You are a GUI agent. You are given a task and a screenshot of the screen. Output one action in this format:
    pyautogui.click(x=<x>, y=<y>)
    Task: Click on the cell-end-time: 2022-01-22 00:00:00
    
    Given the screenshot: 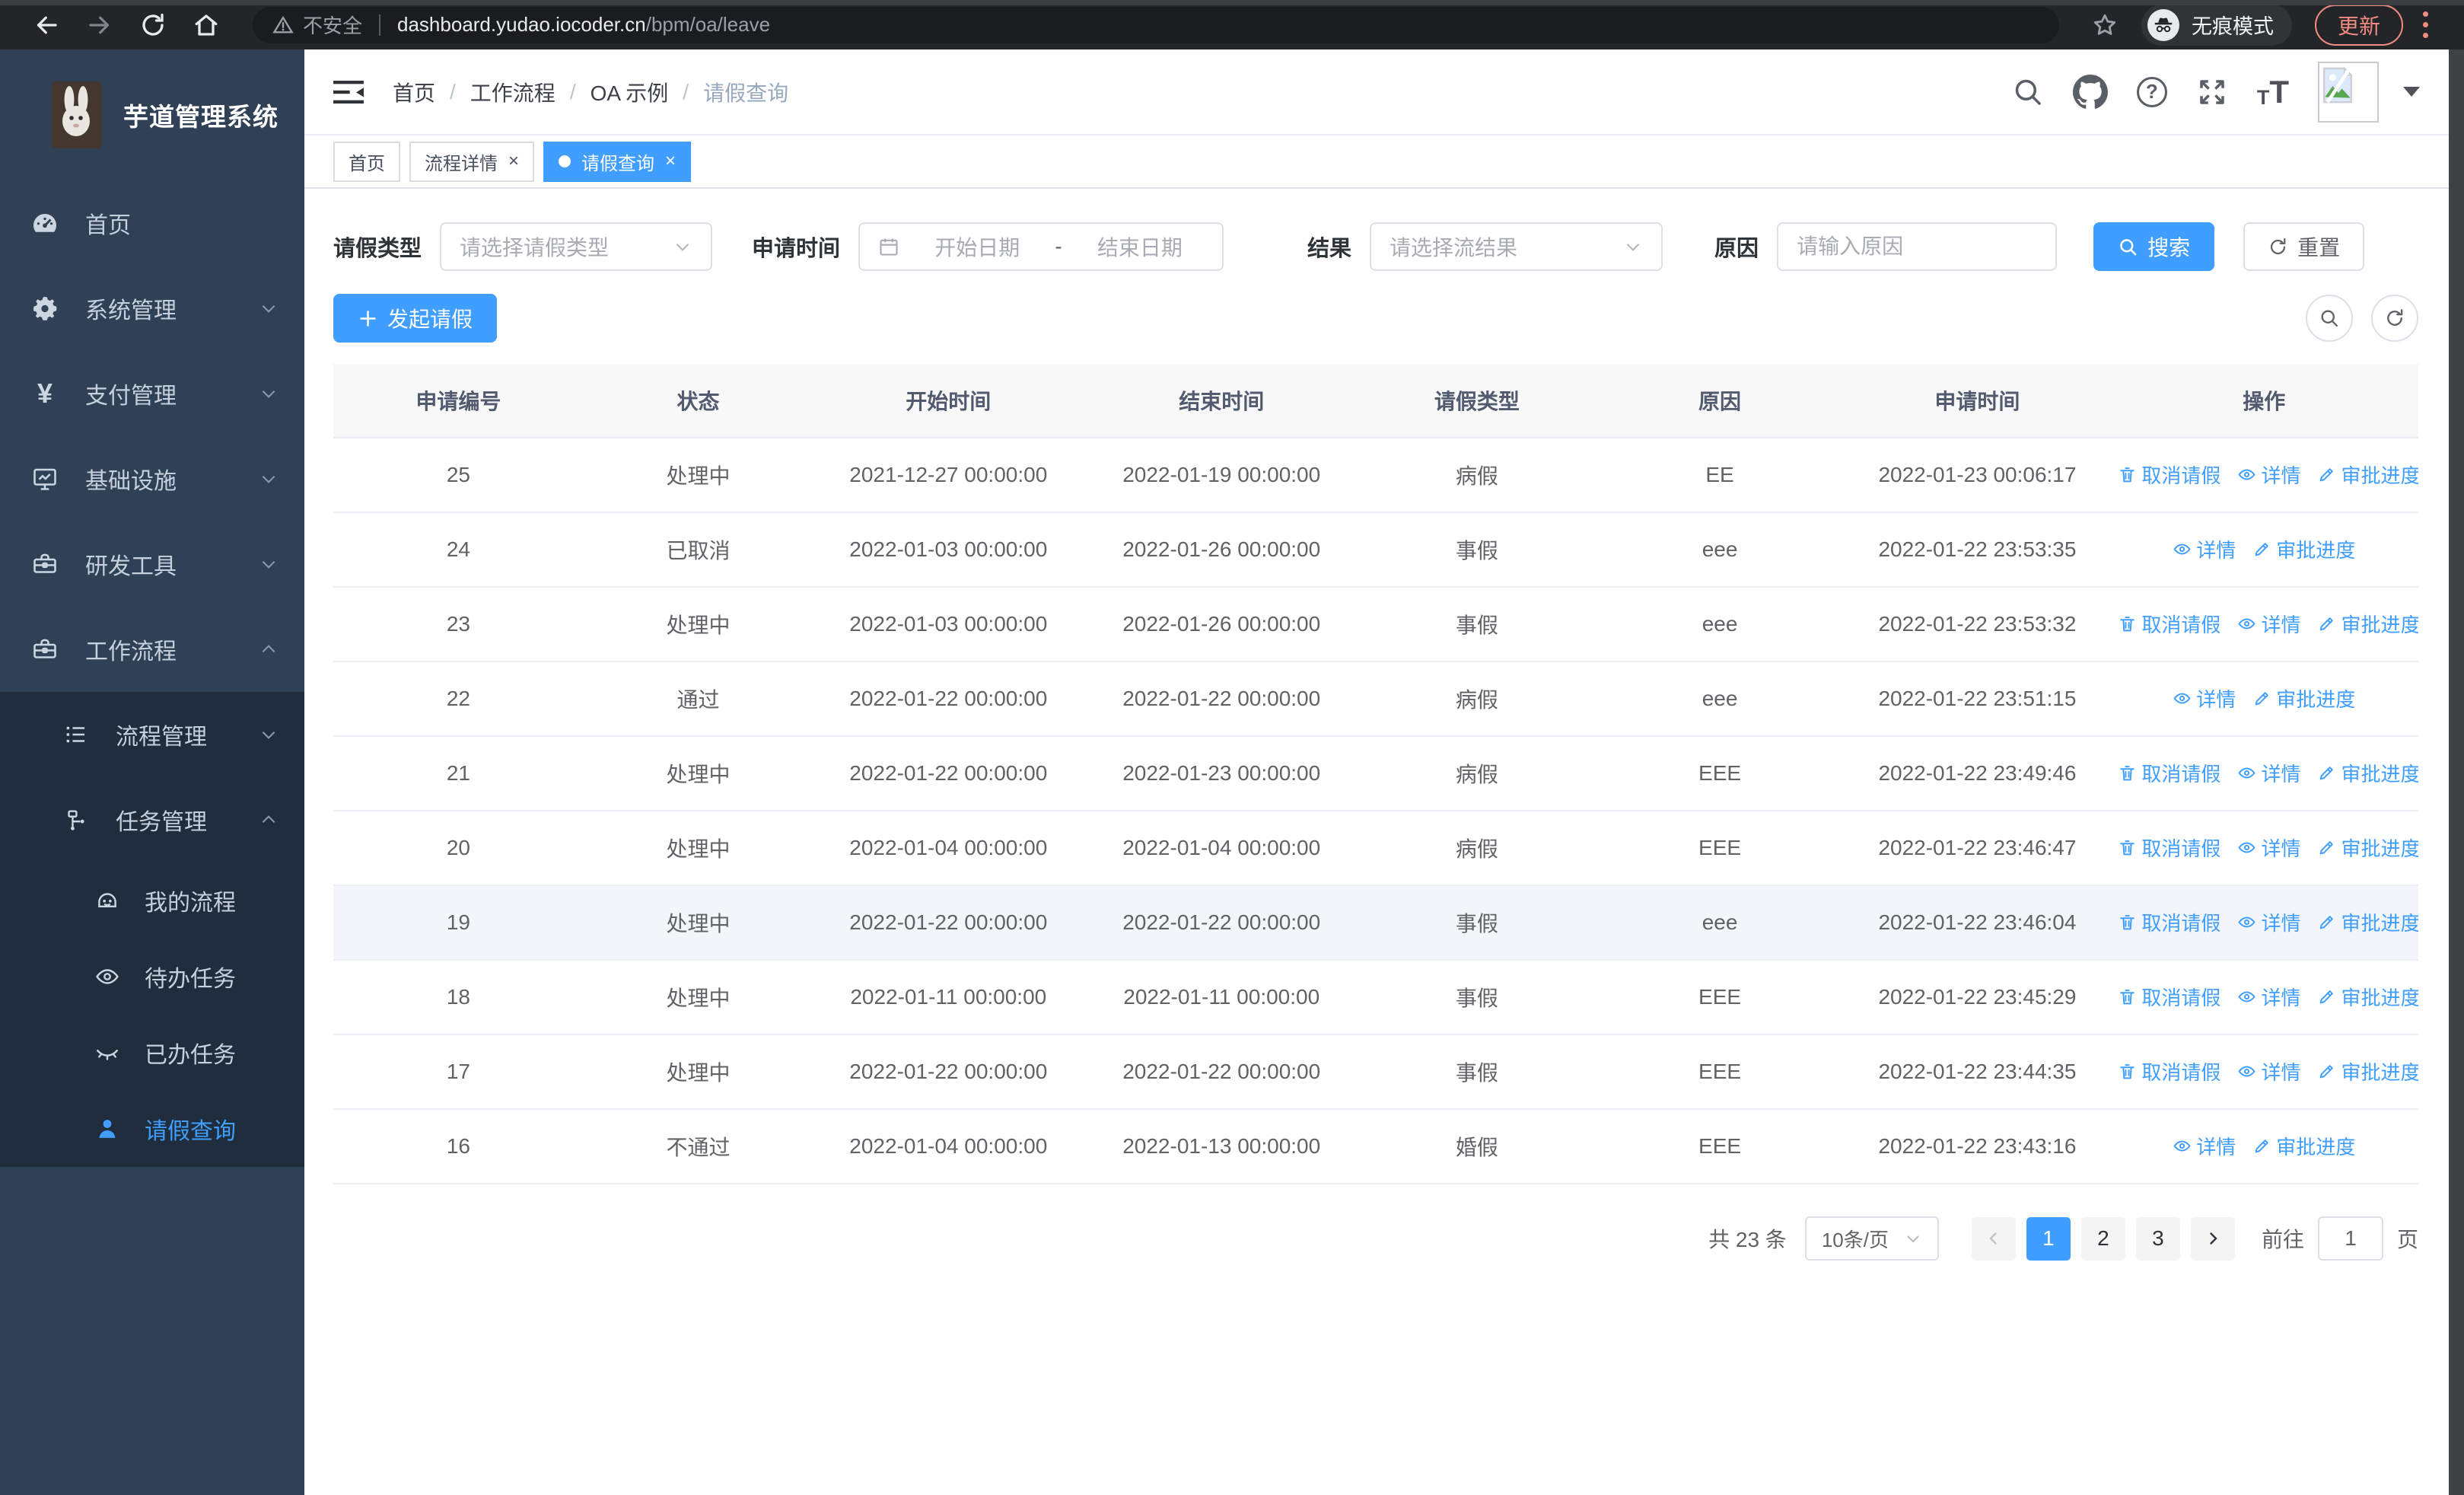 What is the action you would take?
    pyautogui.click(x=1222, y=1072)
    